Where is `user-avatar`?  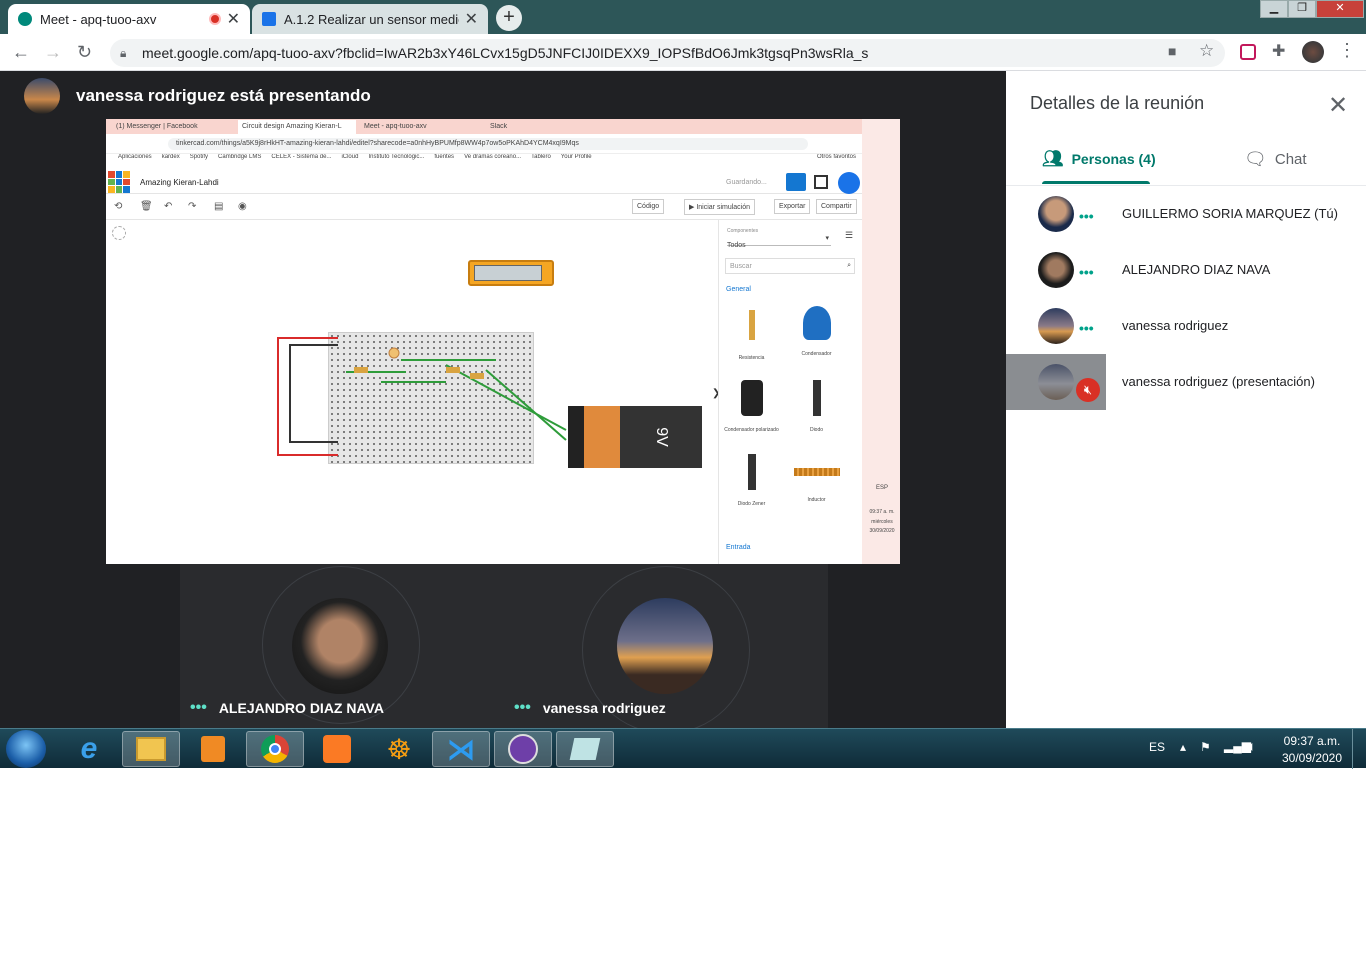 user-avatar is located at coordinates (849, 183).